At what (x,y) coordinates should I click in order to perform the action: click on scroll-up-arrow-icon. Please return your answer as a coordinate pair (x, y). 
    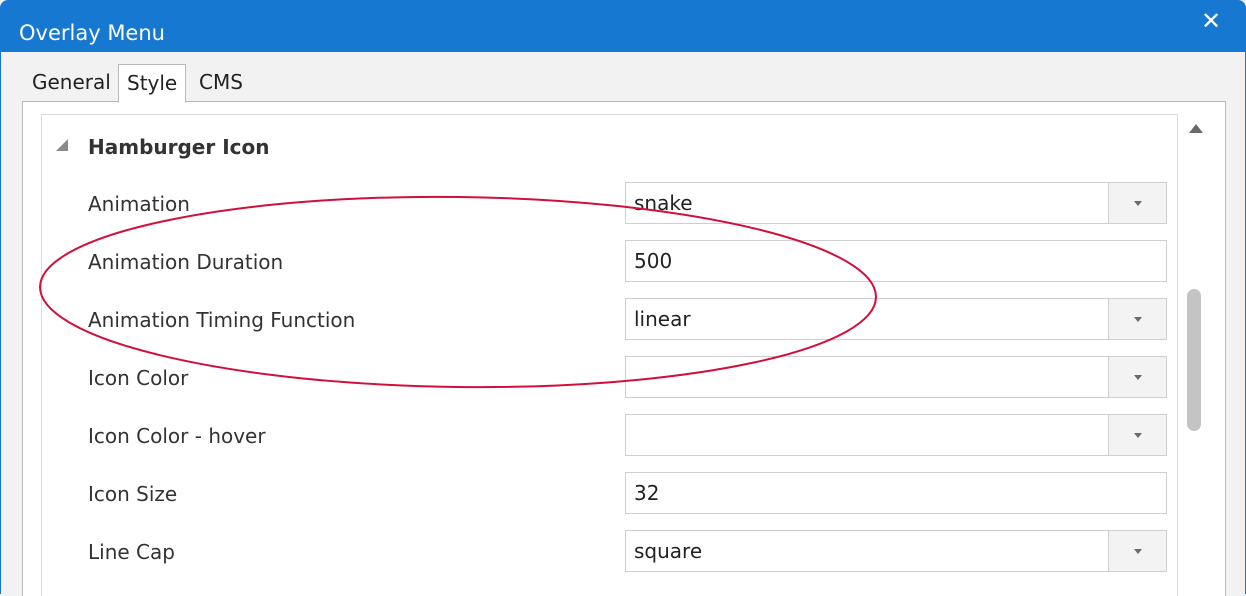
    Looking at the image, I should click on (1196, 128).